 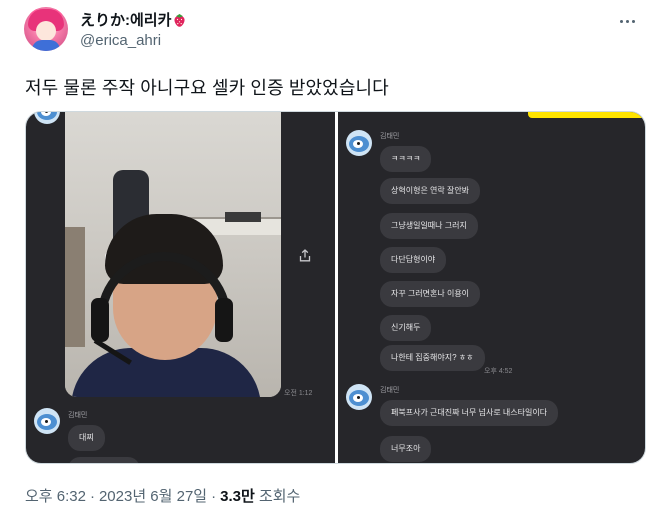 I want to click on chat-bubble: 신기해두, so click(x=406, y=328).